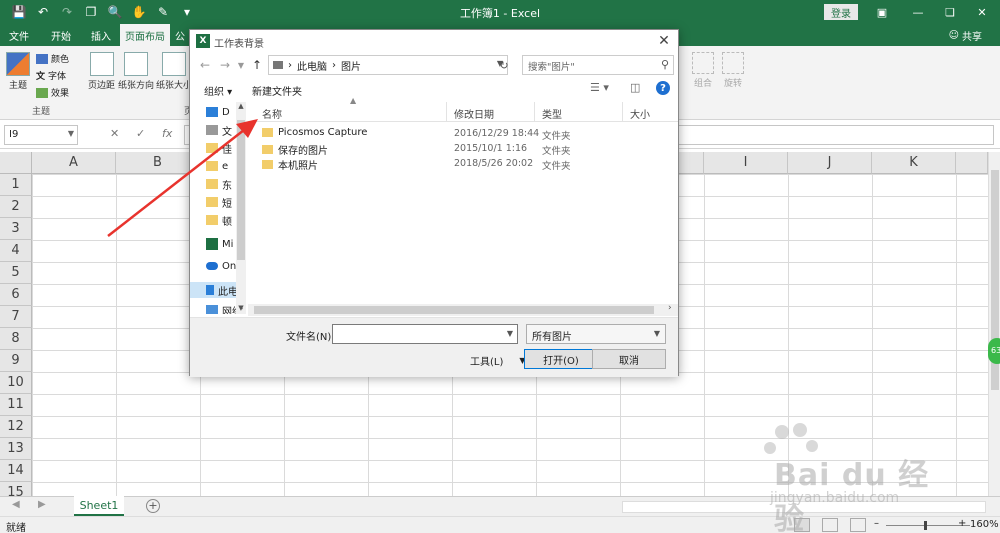 Image resolution: width=1000 pixels, height=533 pixels. I want to click on close-icon: ✕, so click(982, 12).